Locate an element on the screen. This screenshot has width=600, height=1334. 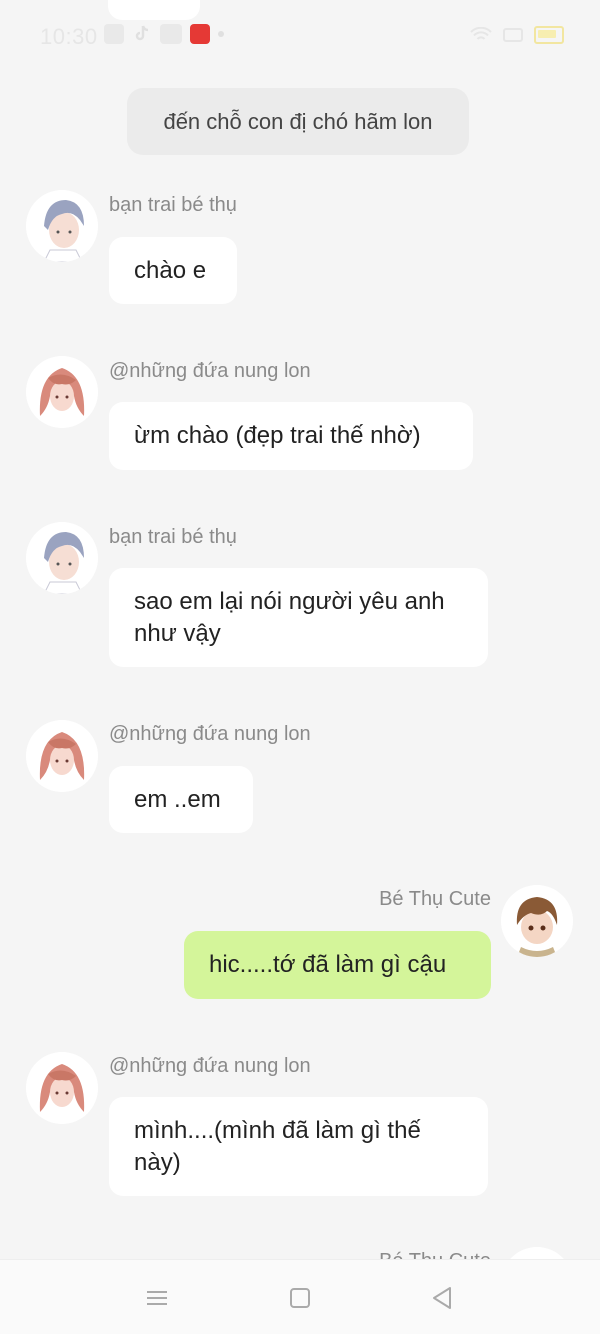
message-bubble: em ..em is located at coordinates (181, 799).